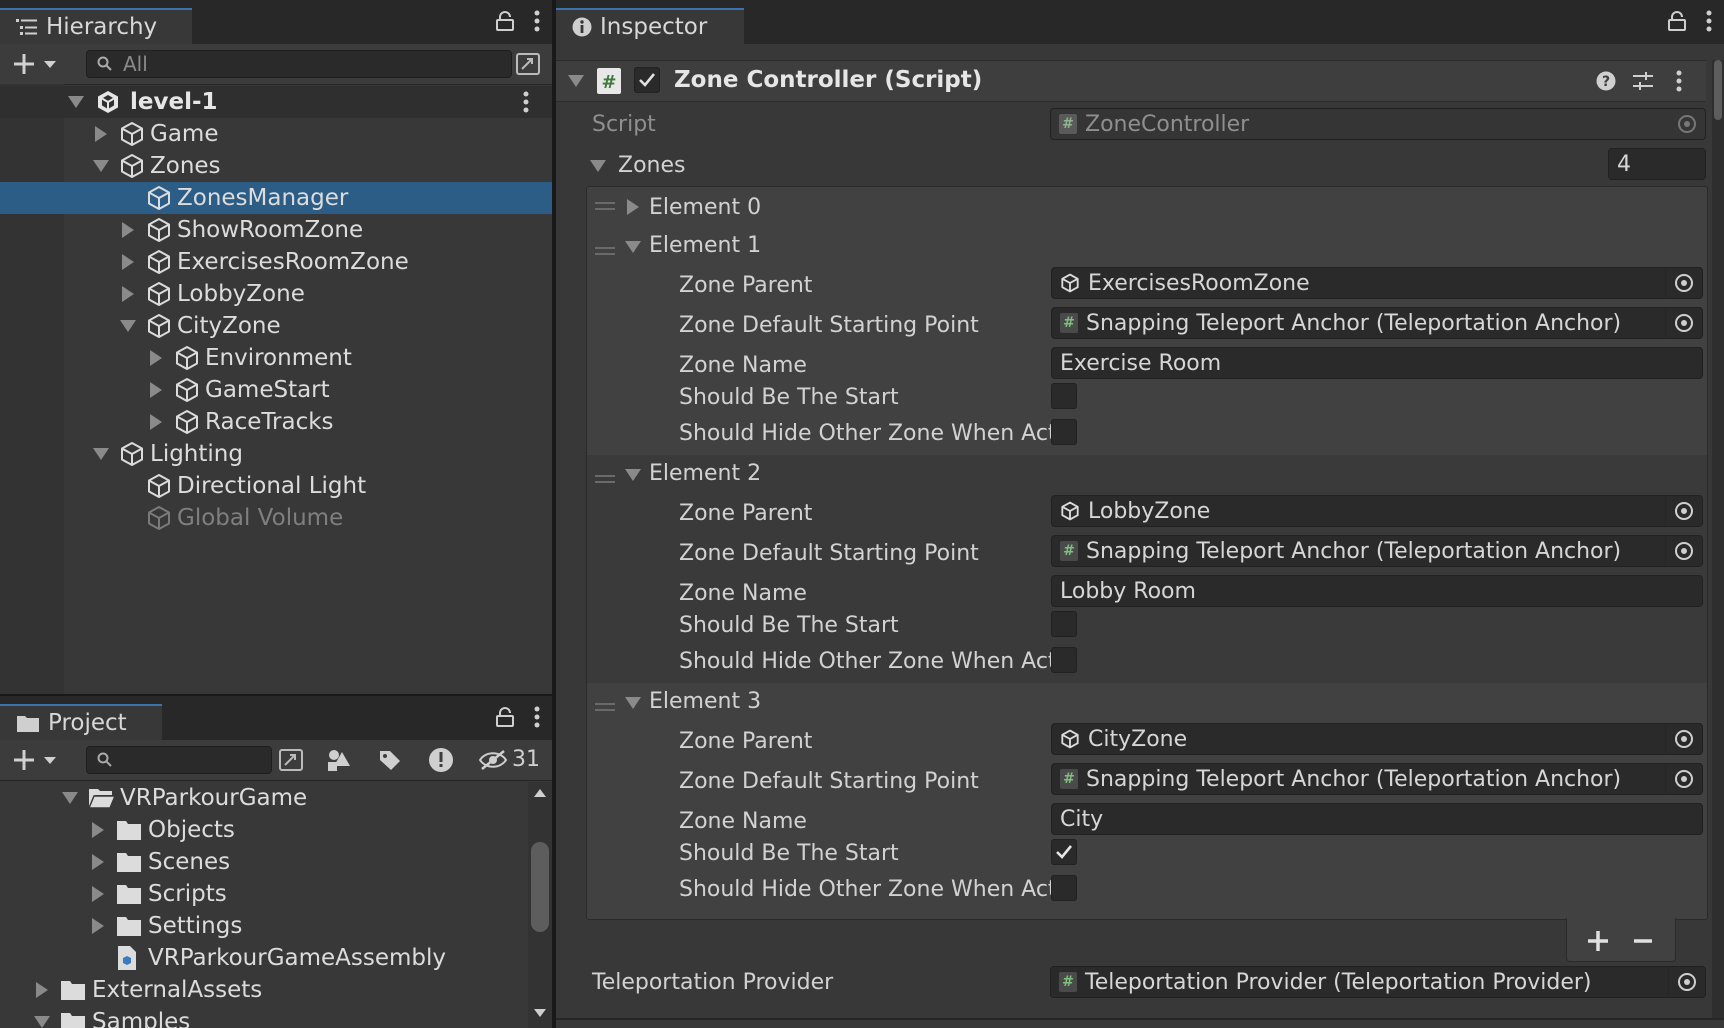 The width and height of the screenshot is (1724, 1028). Describe the element at coordinates (276, 134) in the screenshot. I see `hierarchy-item-game: Game` at that location.